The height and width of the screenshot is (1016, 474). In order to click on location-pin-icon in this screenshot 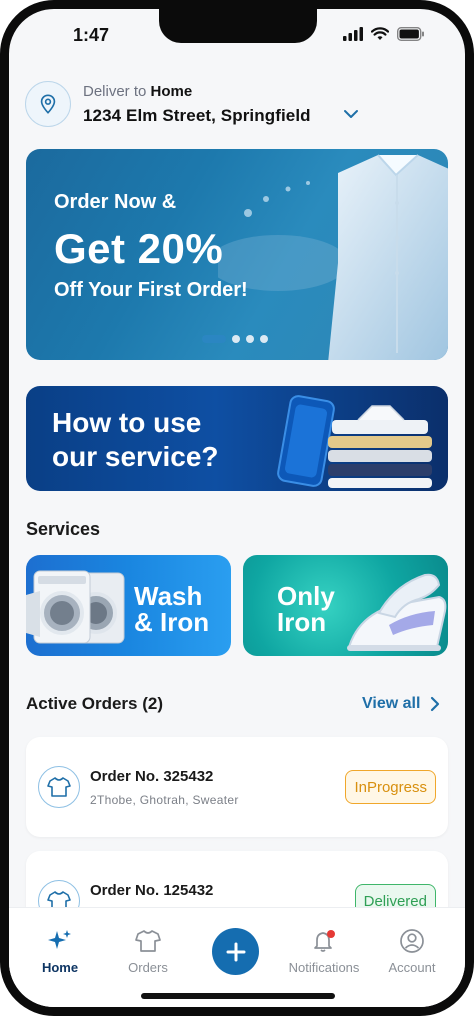, I will do `click(48, 104)`.